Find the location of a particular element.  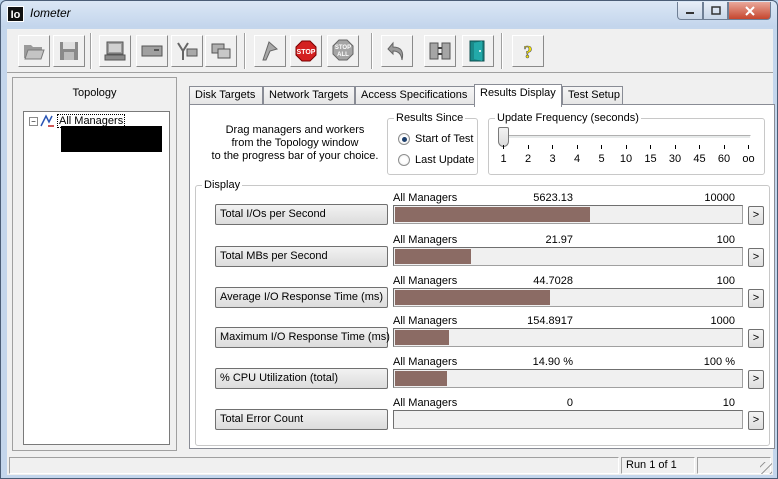

maximize-button is located at coordinates (715, 11).